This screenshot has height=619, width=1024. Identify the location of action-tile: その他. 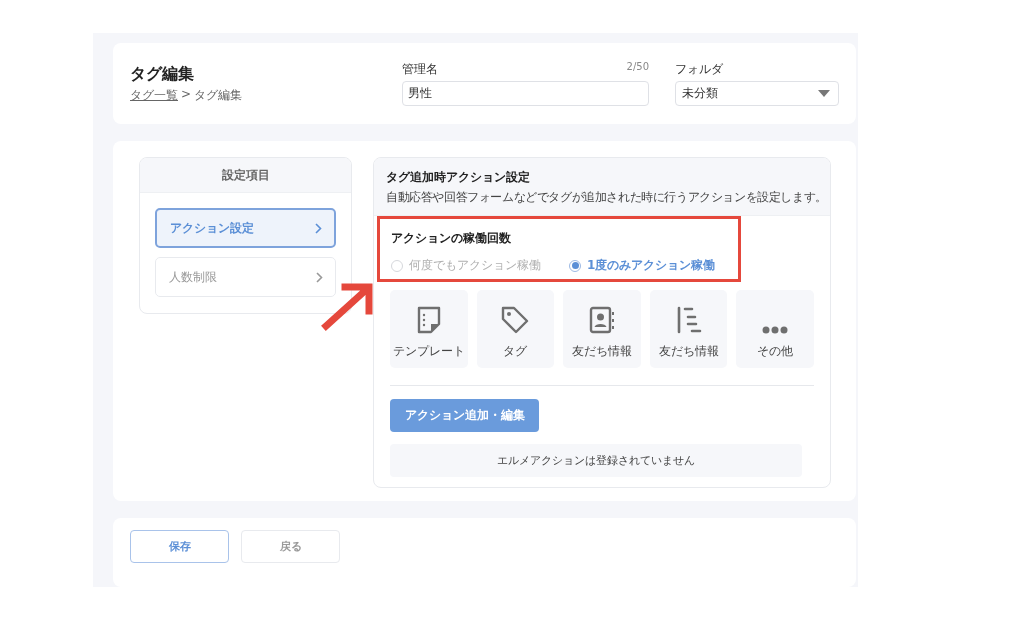
(775, 329).